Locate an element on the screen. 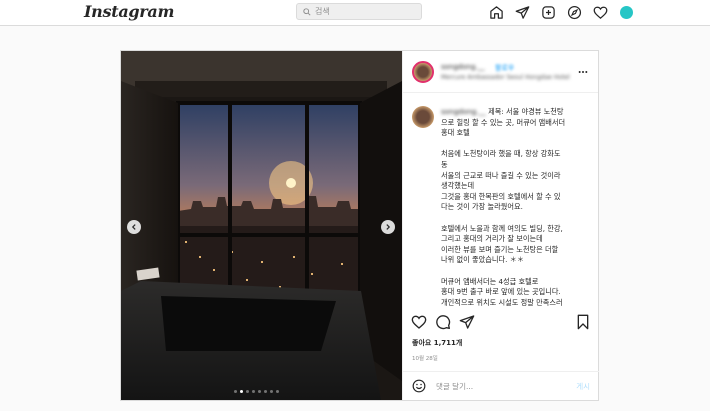 The image size is (710, 411). emoji-icon is located at coordinates (419, 386).